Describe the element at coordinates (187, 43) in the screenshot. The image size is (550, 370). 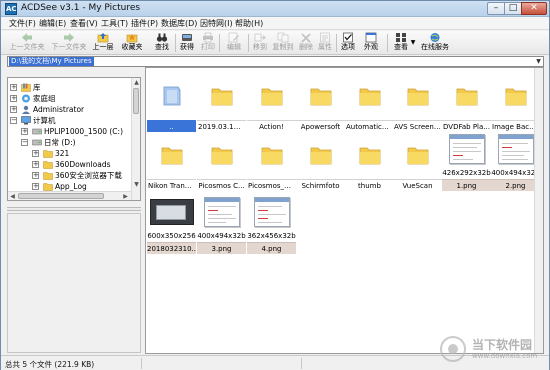
I see `acquire-button: 获得` at that location.